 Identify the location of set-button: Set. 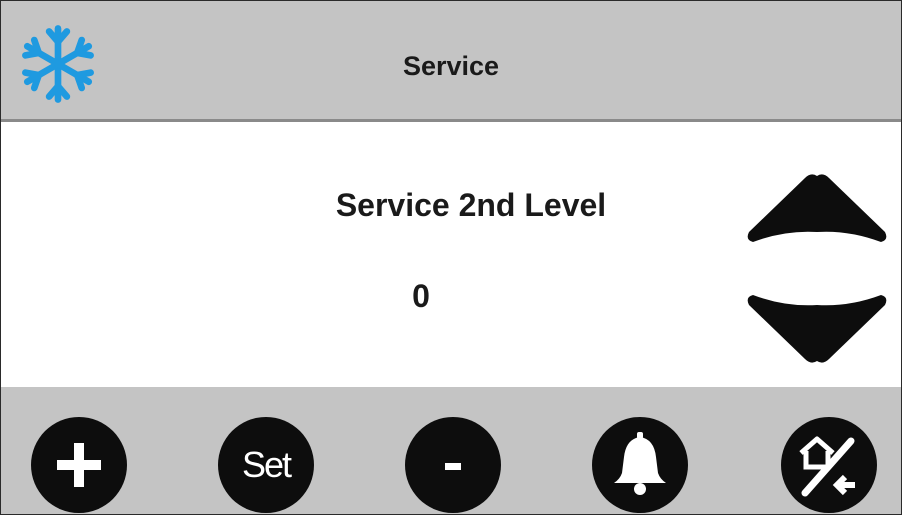
(266, 465).